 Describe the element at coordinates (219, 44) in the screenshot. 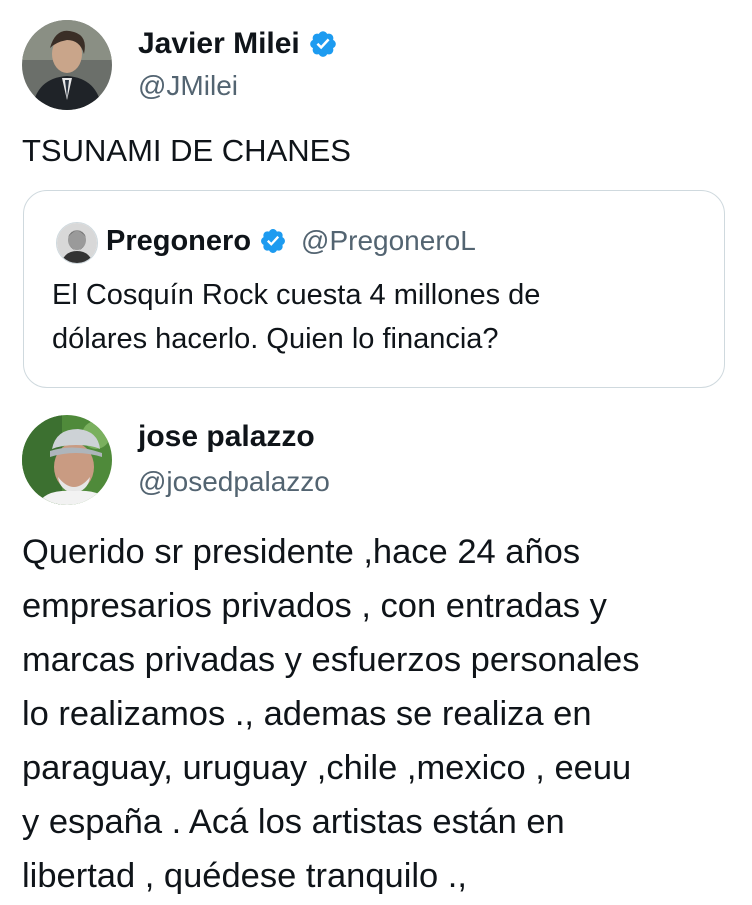

I see `author-name: Javier Milei` at that location.